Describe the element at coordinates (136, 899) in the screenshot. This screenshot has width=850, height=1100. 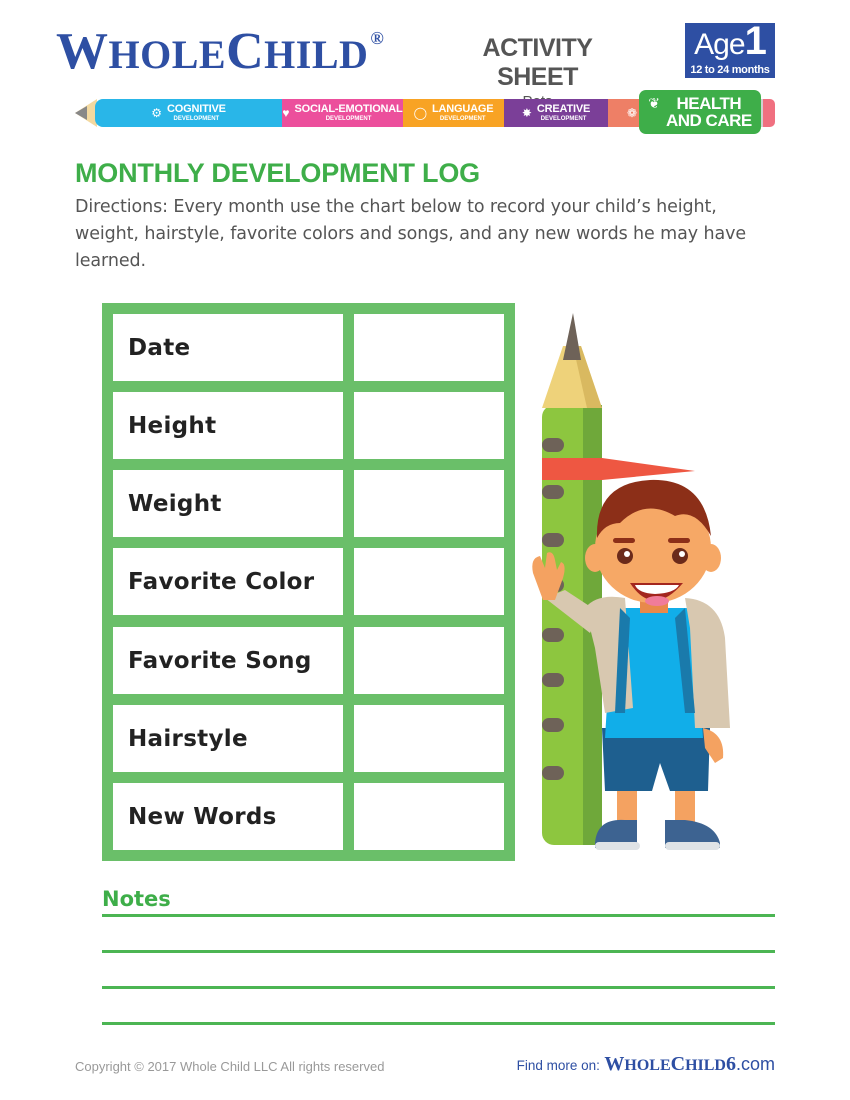
I see `notes-title: Notes` at that location.